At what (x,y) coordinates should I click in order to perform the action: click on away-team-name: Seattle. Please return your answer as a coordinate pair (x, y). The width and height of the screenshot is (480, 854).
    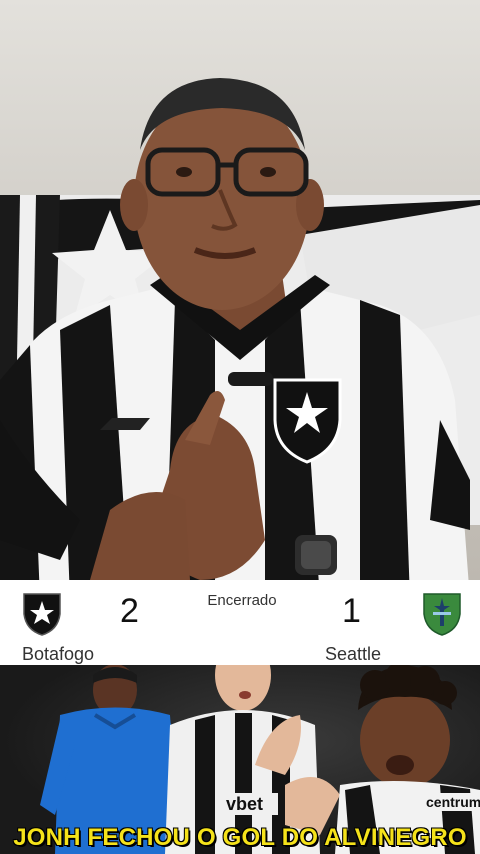
    Looking at the image, I should click on (353, 654).